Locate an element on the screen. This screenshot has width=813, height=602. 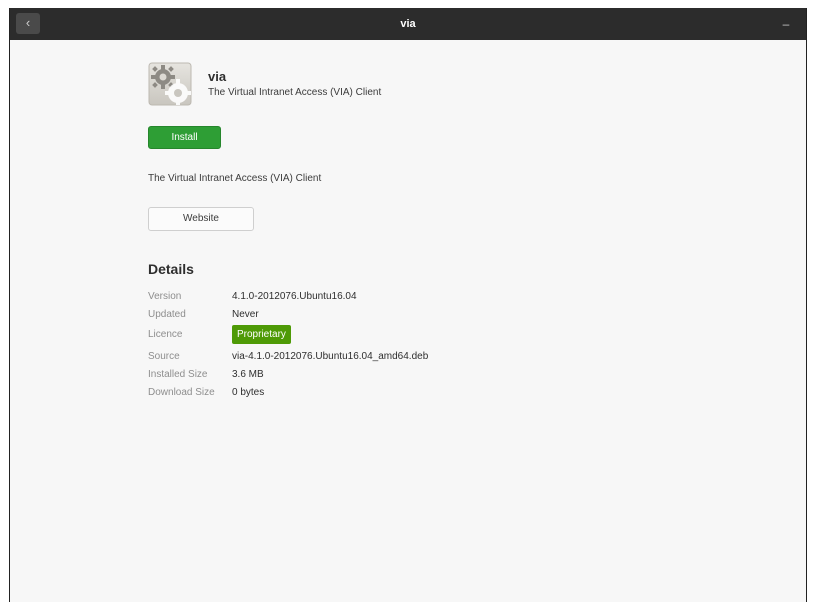
version-value: 4.1.0-2012076.Ubuntu16.04 is located at coordinates (294, 296).